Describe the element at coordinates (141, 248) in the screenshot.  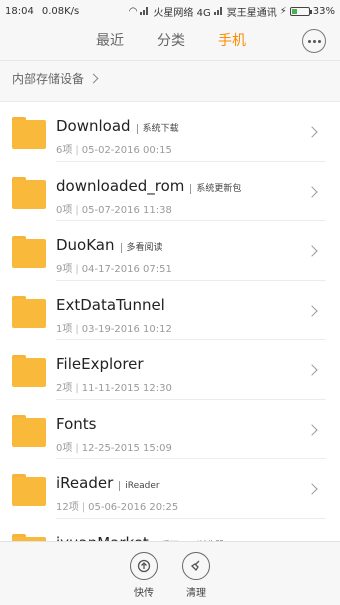
I see `file-description: 多看阅读` at that location.